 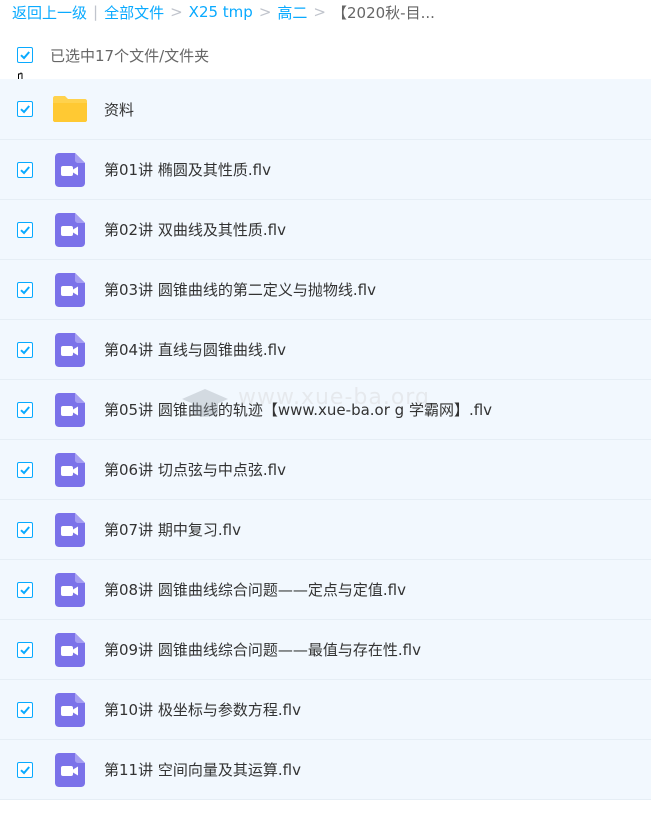 What do you see at coordinates (195, 229) in the screenshot?
I see `item-name: 第02讲 双曲线及其性质.flv` at bounding box center [195, 229].